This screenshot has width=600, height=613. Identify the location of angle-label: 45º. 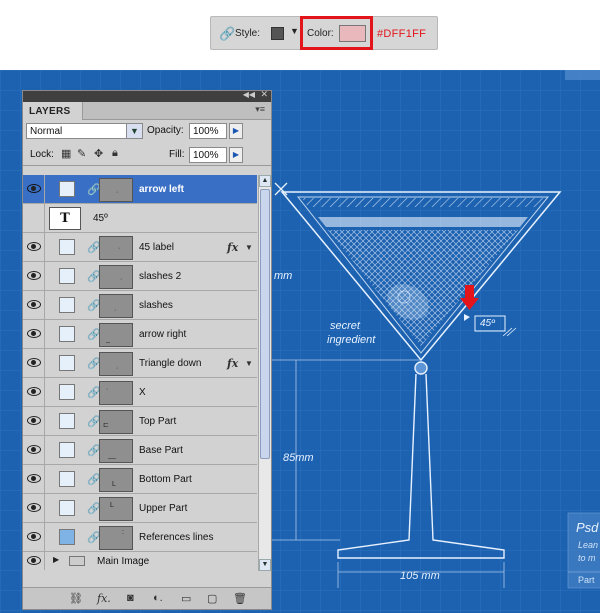
(487, 323).